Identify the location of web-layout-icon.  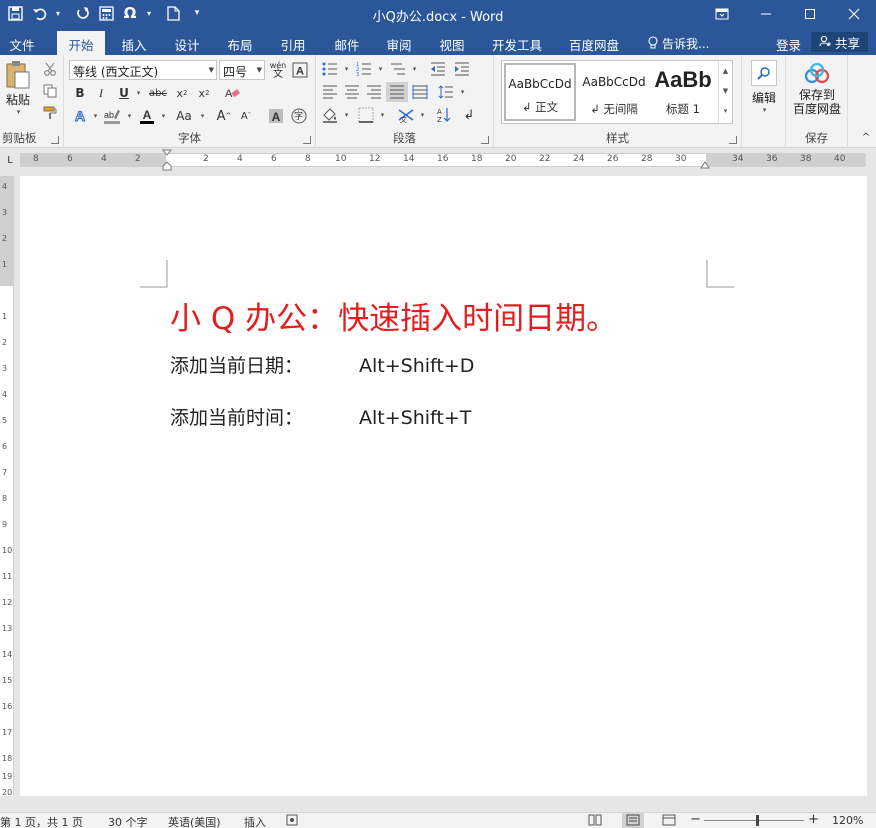
(669, 821).